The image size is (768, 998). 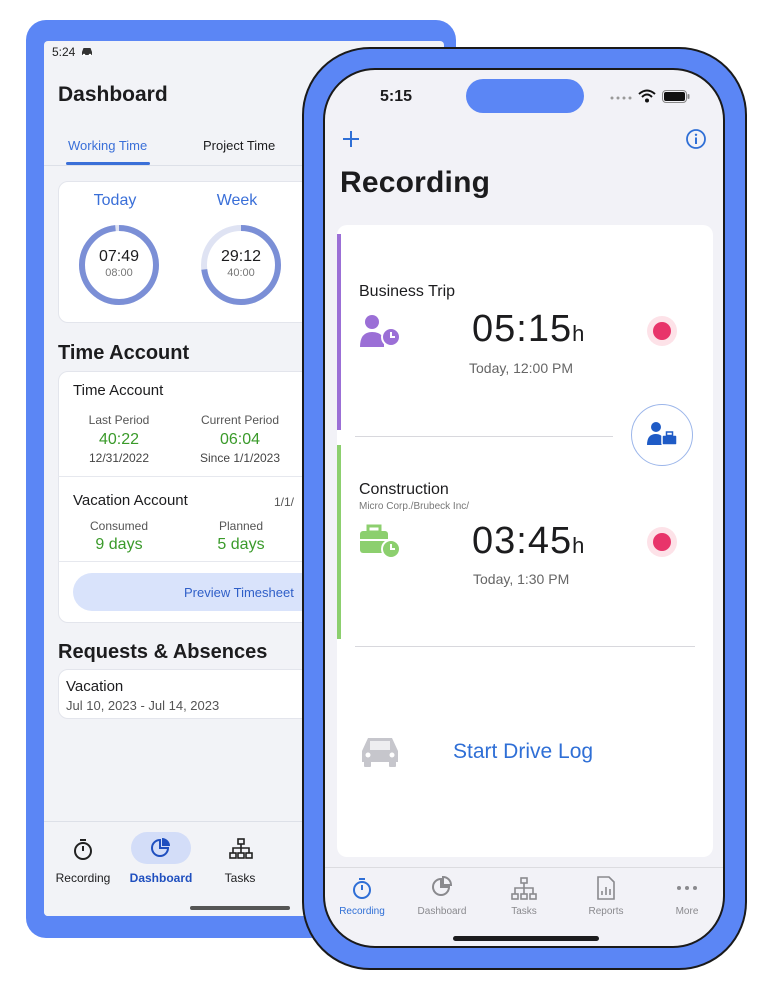 I want to click on time-account-heading: Time Account, so click(x=124, y=353).